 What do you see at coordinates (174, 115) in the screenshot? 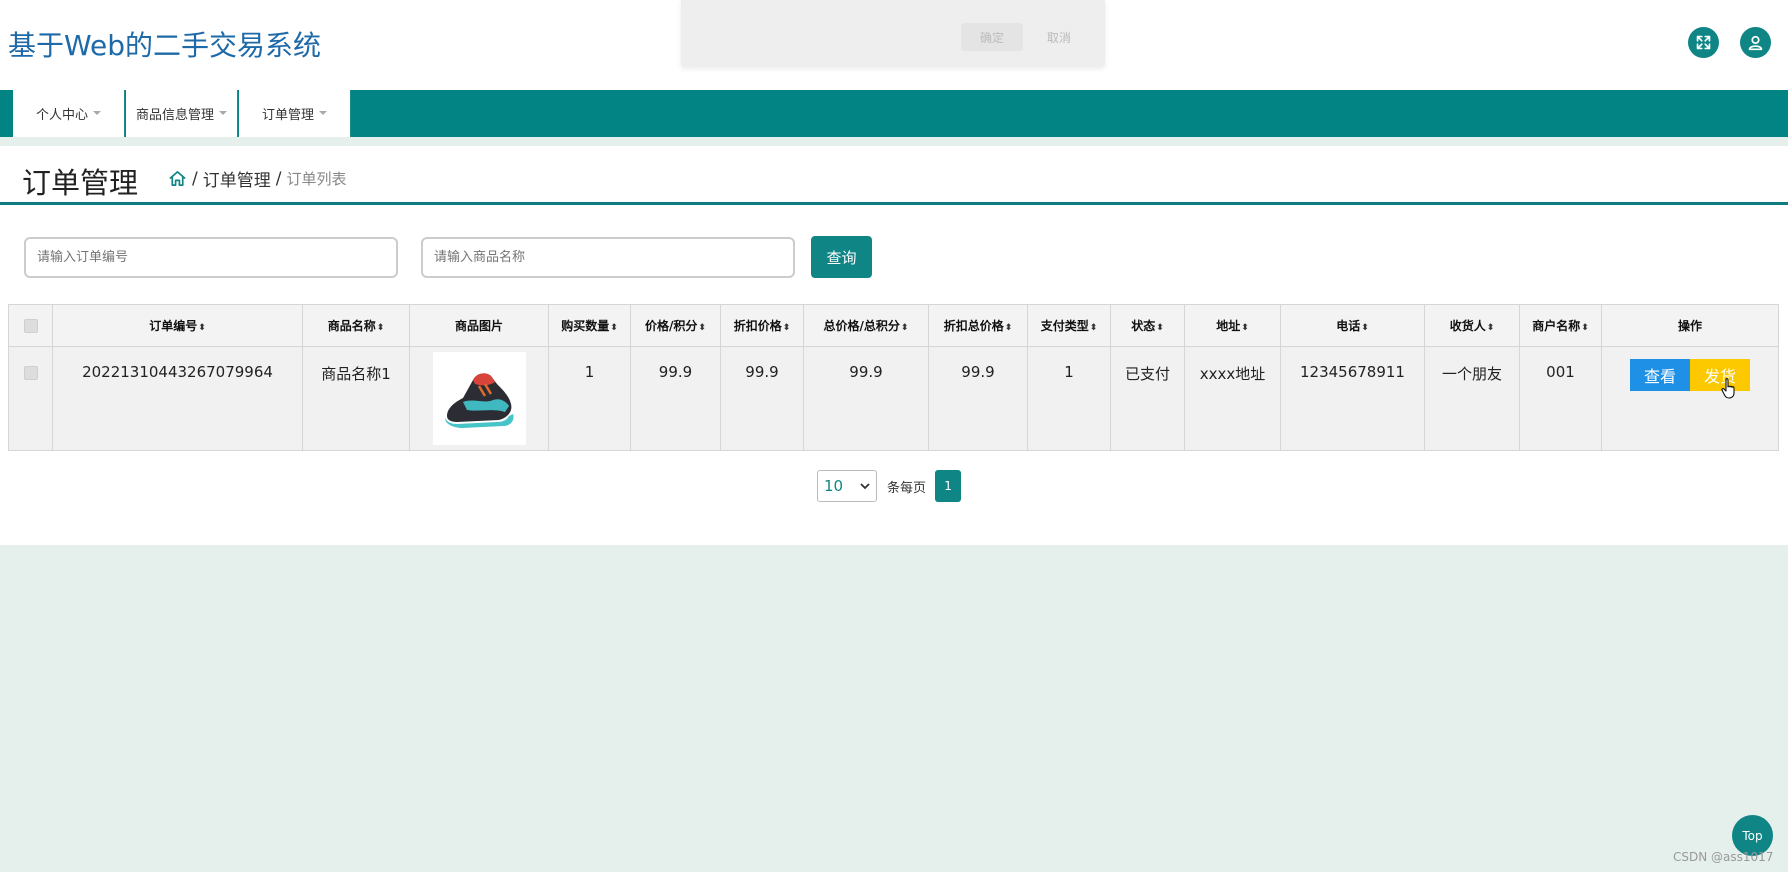
I see `nav-item-label: 商品信息管理` at bounding box center [174, 115].